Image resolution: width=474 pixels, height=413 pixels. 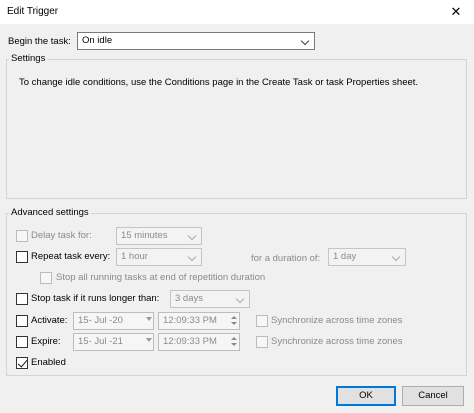 What do you see at coordinates (49, 320) in the screenshot?
I see `activate-label: Activate:` at bounding box center [49, 320].